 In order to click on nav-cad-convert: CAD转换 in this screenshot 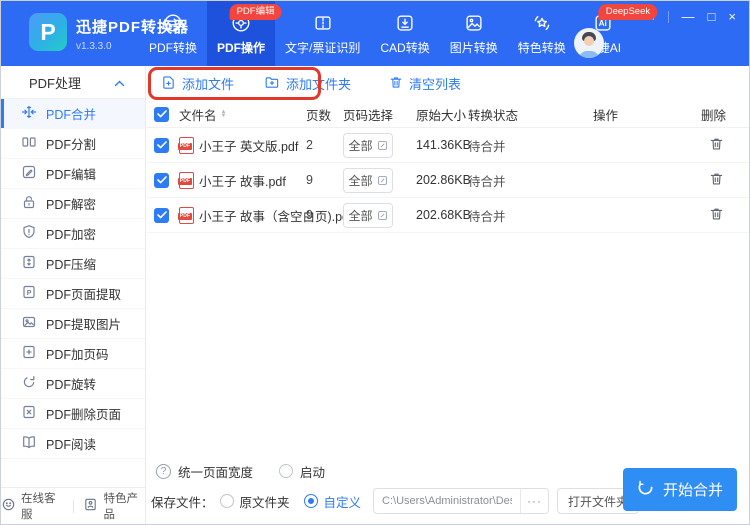, I will do `click(404, 33)`.